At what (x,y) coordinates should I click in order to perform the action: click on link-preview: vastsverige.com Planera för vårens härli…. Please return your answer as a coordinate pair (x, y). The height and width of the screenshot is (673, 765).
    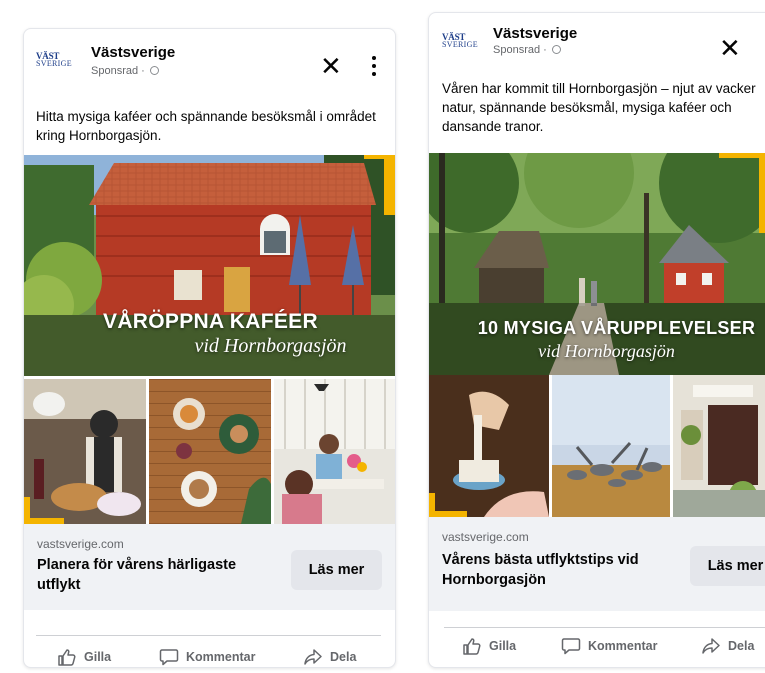
    Looking at the image, I should click on (209, 567).